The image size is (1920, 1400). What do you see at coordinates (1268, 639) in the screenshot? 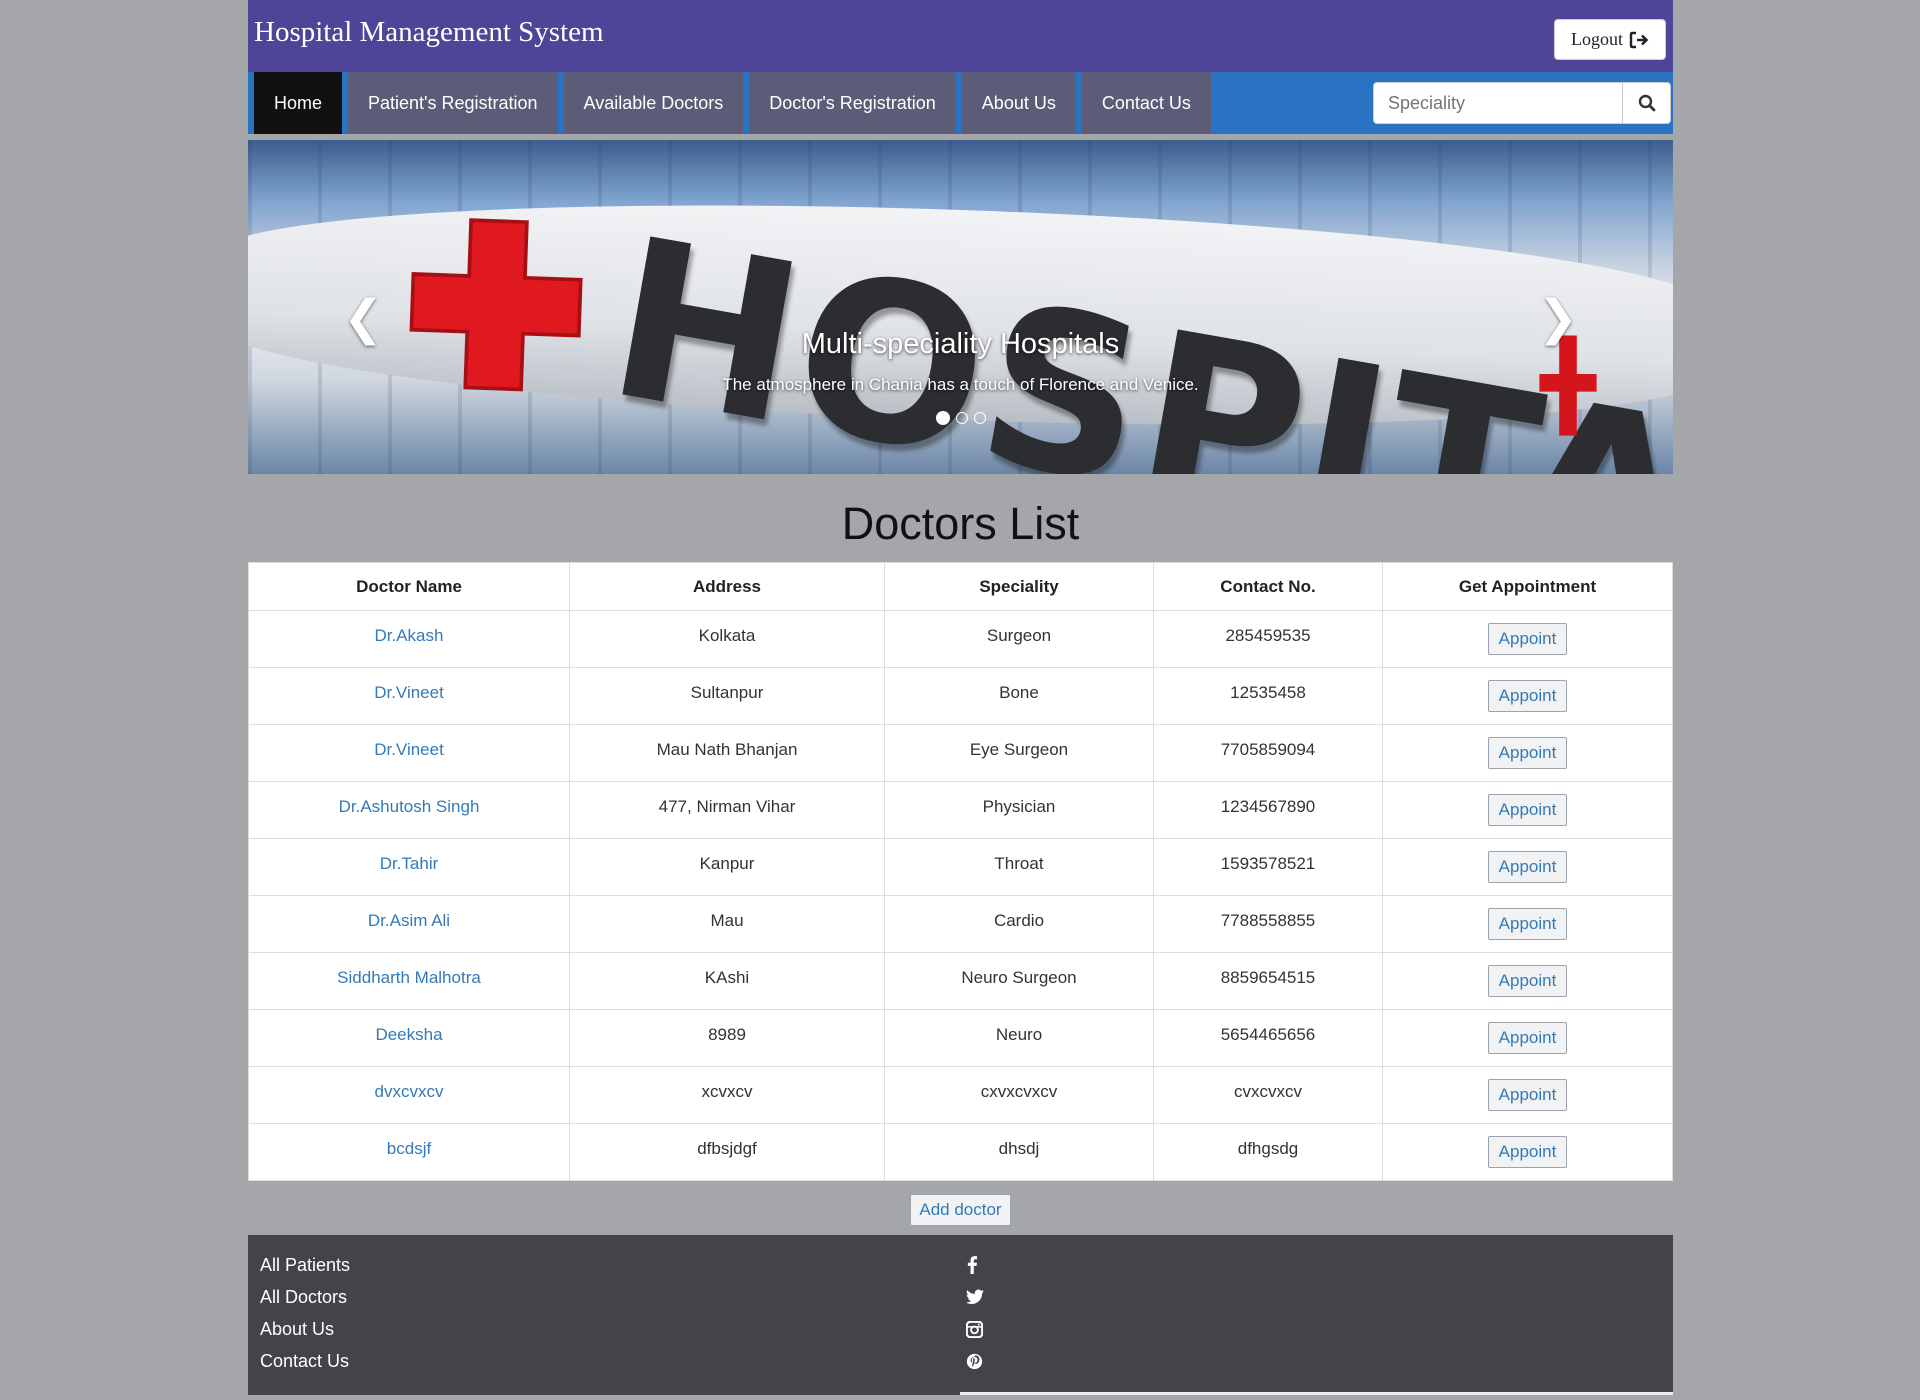
I see `doctor-contact: 285459535` at bounding box center [1268, 639].